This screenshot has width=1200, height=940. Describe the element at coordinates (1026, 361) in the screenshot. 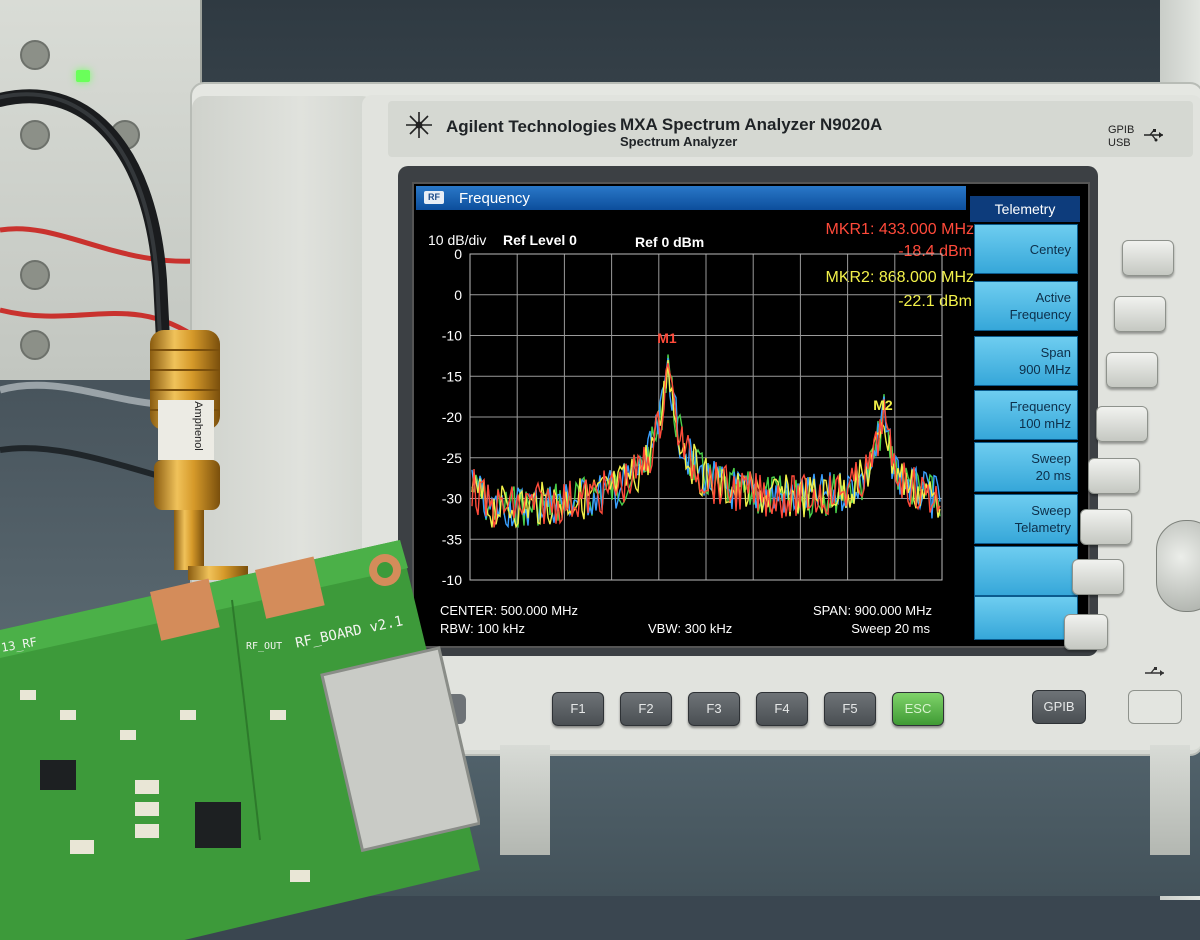

I see `softkey-3: Span 900 MHz` at that location.